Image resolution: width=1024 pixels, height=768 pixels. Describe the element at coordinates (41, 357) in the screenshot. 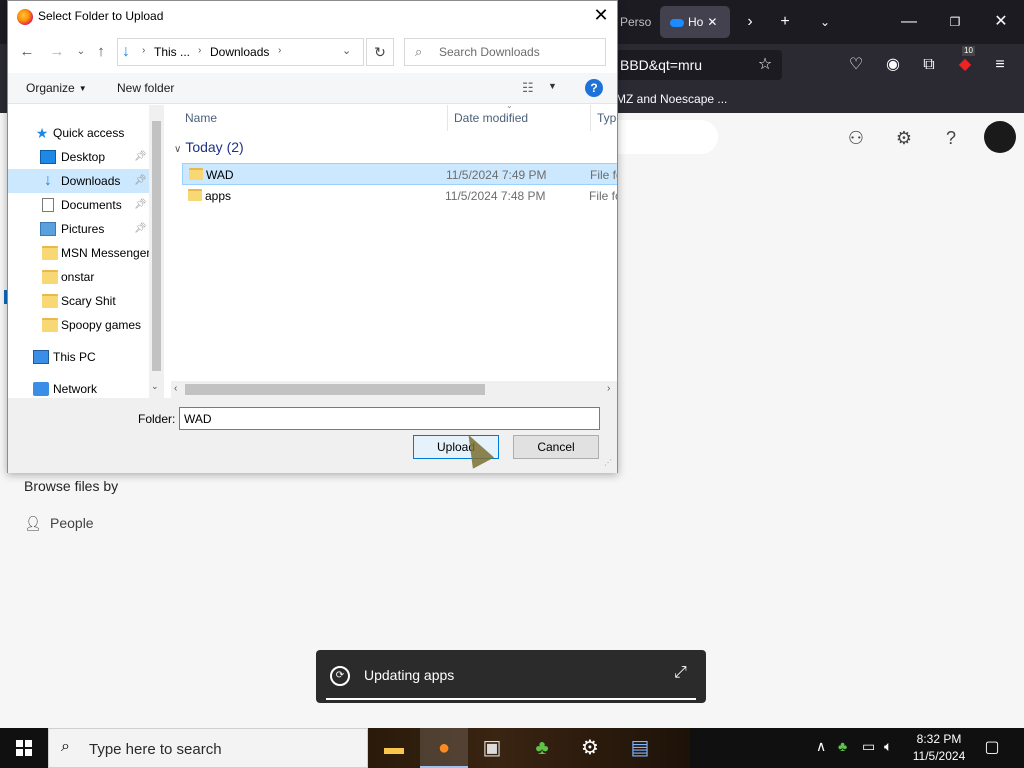

I see `computer-icon` at that location.